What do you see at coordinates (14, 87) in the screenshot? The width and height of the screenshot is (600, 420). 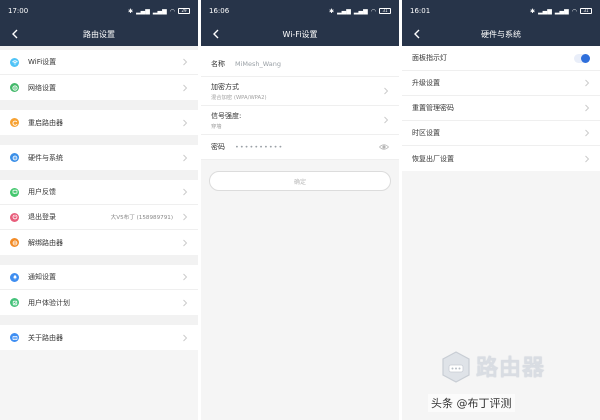 I see `globe-icon` at bounding box center [14, 87].